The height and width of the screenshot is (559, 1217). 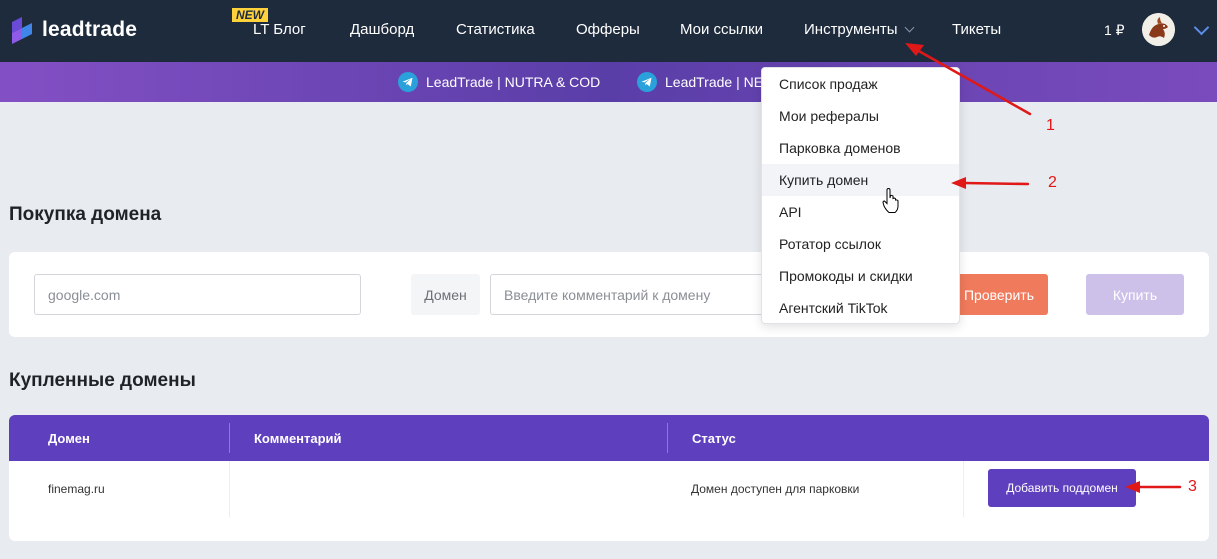 I want to click on nav-item-my-links: Мои ссылки, so click(x=721, y=29).